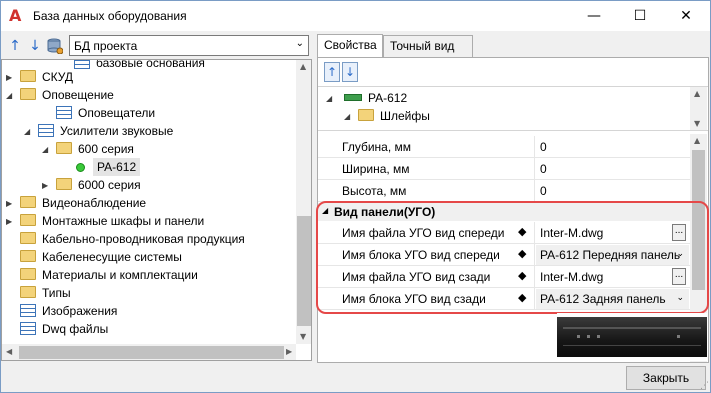  What do you see at coordinates (350, 46) in the screenshot?
I see `tab-properties: Свойства` at bounding box center [350, 46].